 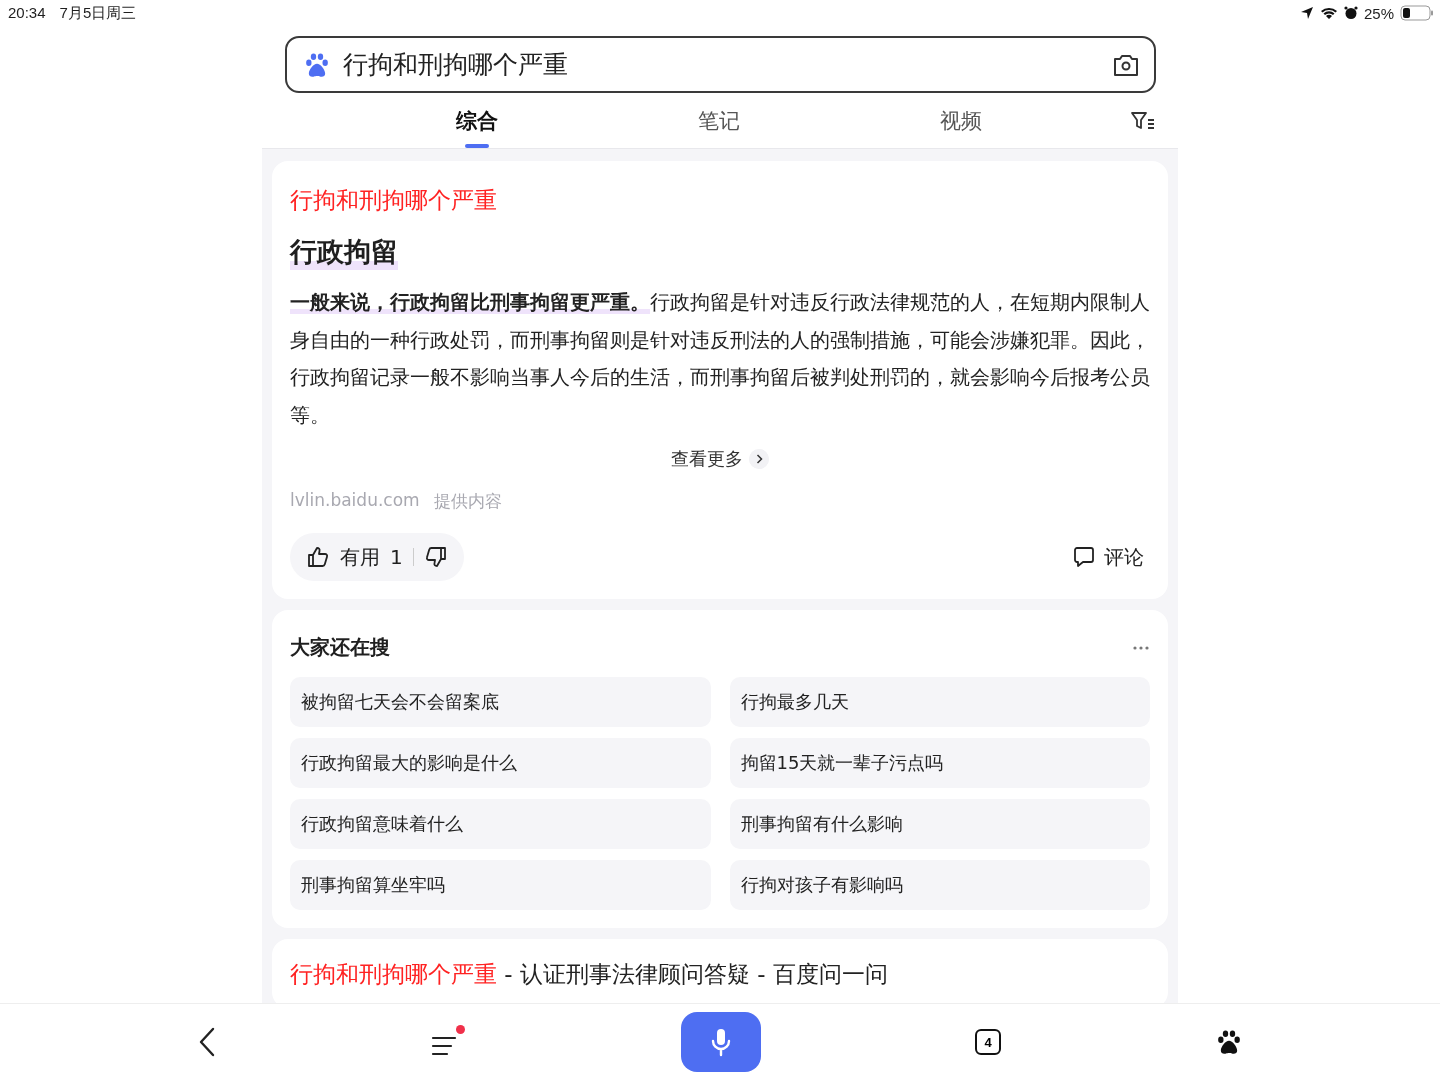 I want to click on result-title: 行拘和刑拘哪个严重 - 认证刑事法律顾问答疑 - 百度问一问, so click(x=720, y=974).